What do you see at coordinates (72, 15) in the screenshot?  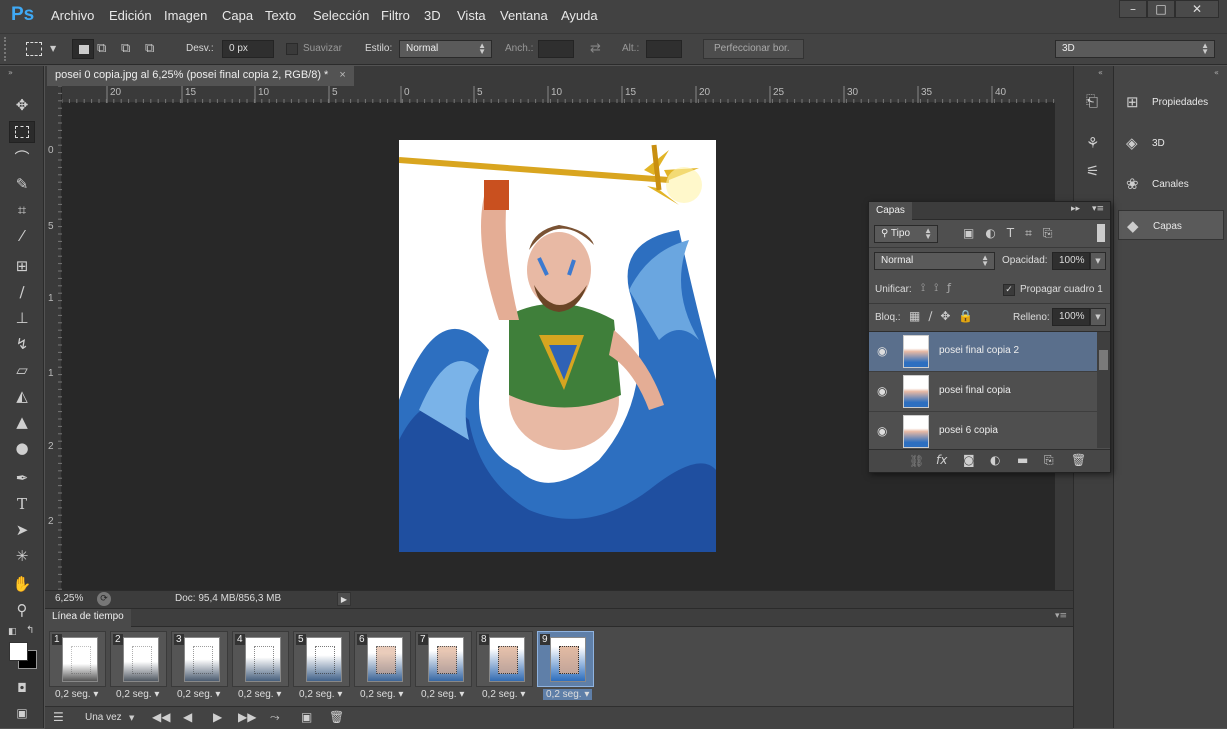 I see `menu-archivo: Archivo` at bounding box center [72, 15].